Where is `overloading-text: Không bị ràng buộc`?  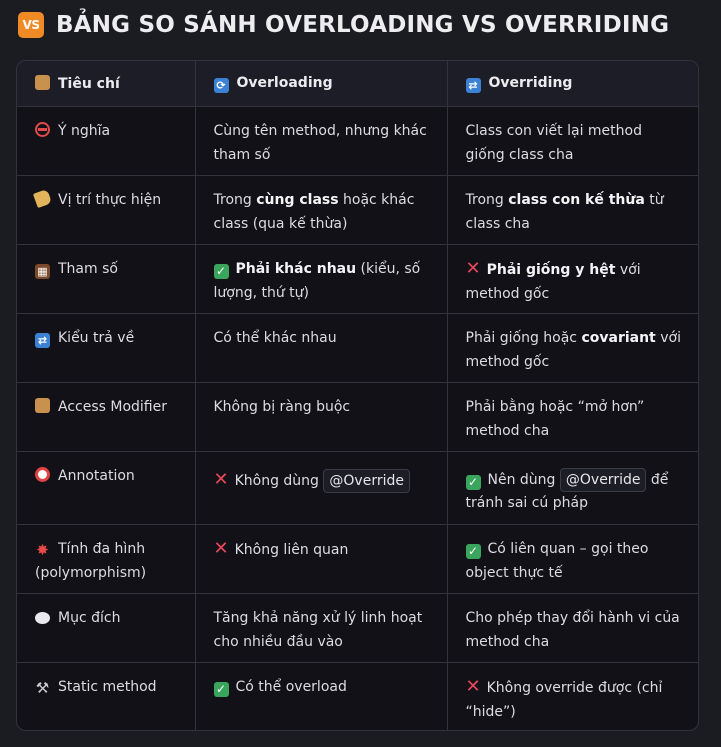 overloading-text: Không bị ràng buộc is located at coordinates (282, 407).